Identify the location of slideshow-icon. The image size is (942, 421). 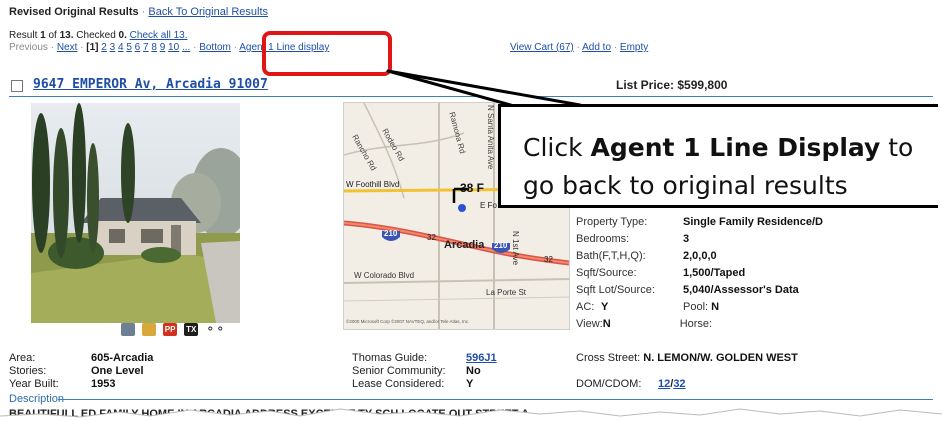
(128, 329).